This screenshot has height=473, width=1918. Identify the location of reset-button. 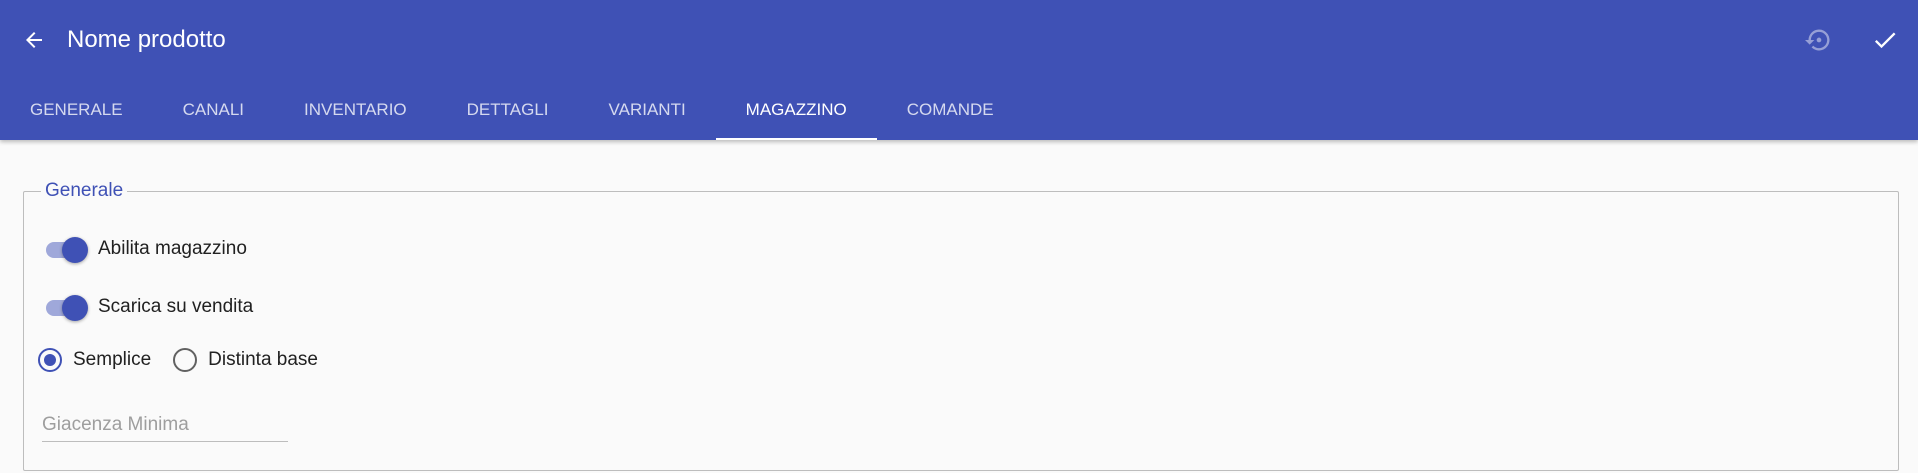
(1819, 40).